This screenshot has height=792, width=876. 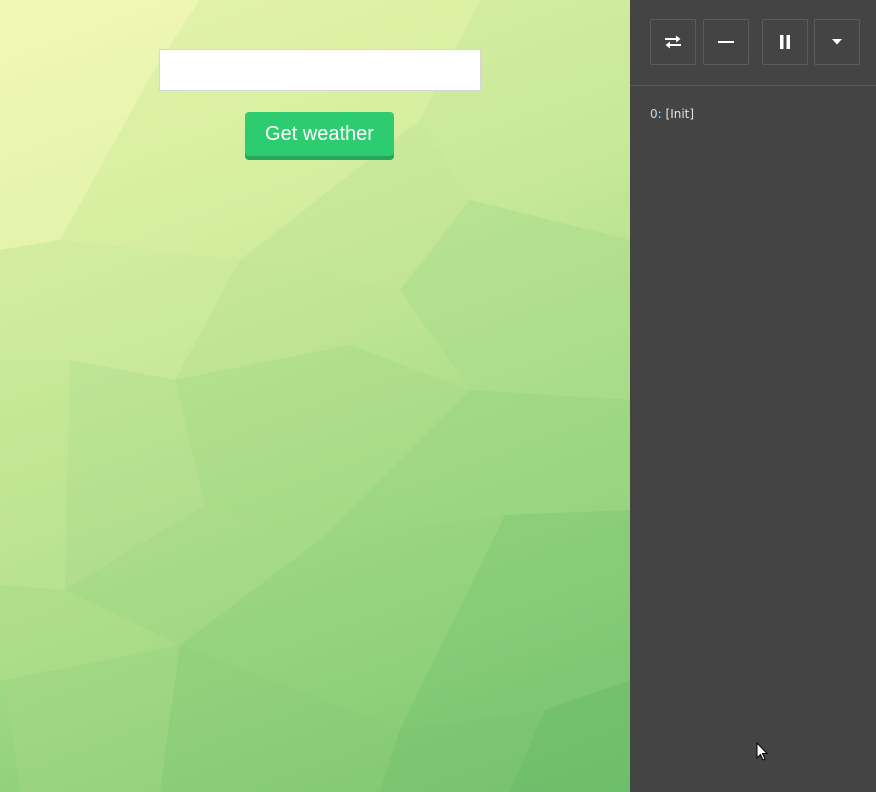 I want to click on action-log: 0: [Init], so click(x=755, y=114).